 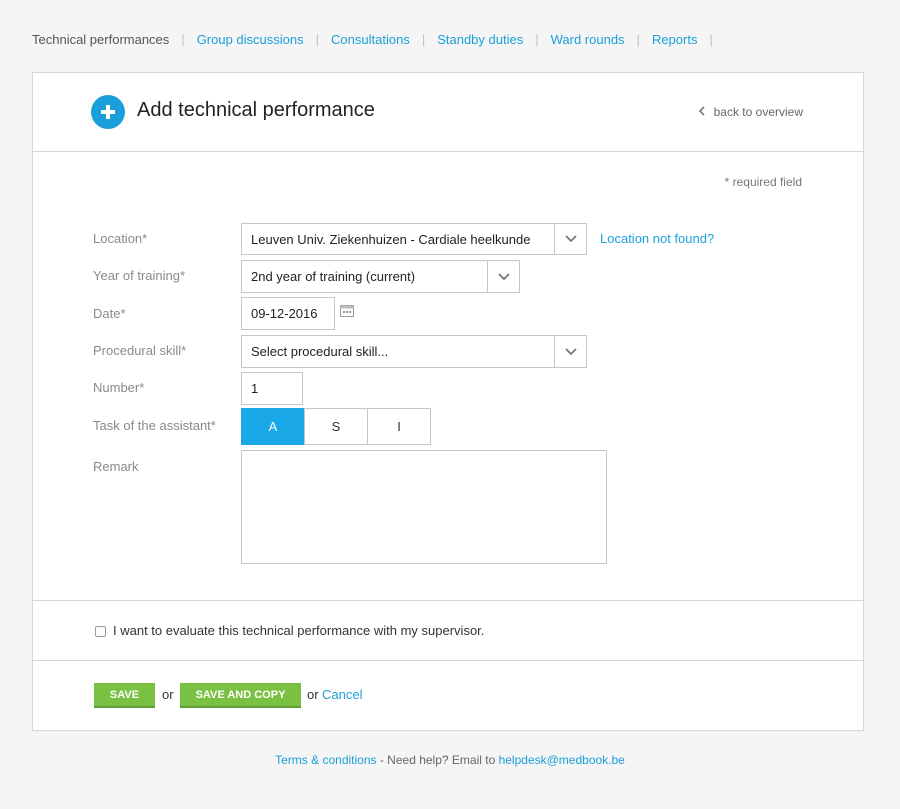 What do you see at coordinates (255, 388) in the screenshot?
I see `number-value: 1` at bounding box center [255, 388].